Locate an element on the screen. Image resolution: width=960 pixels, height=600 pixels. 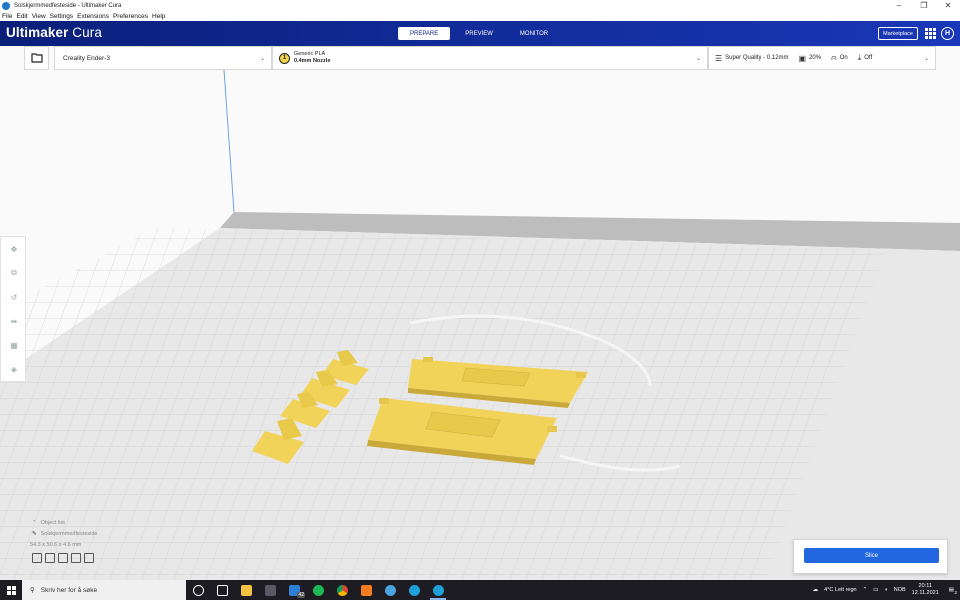
tab-preview: PREVIEW is located at coordinates (479, 33).